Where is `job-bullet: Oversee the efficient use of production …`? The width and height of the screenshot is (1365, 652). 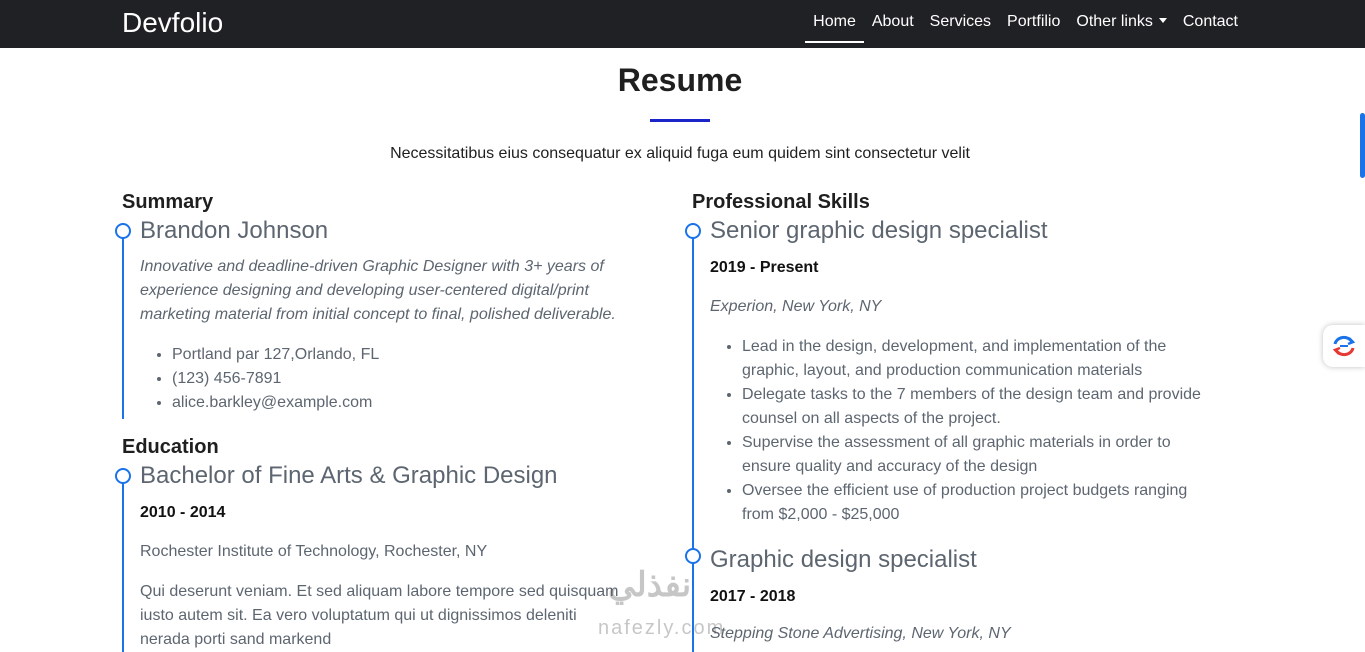
job-bullet: Oversee the efficient use of production … is located at coordinates (976, 503).